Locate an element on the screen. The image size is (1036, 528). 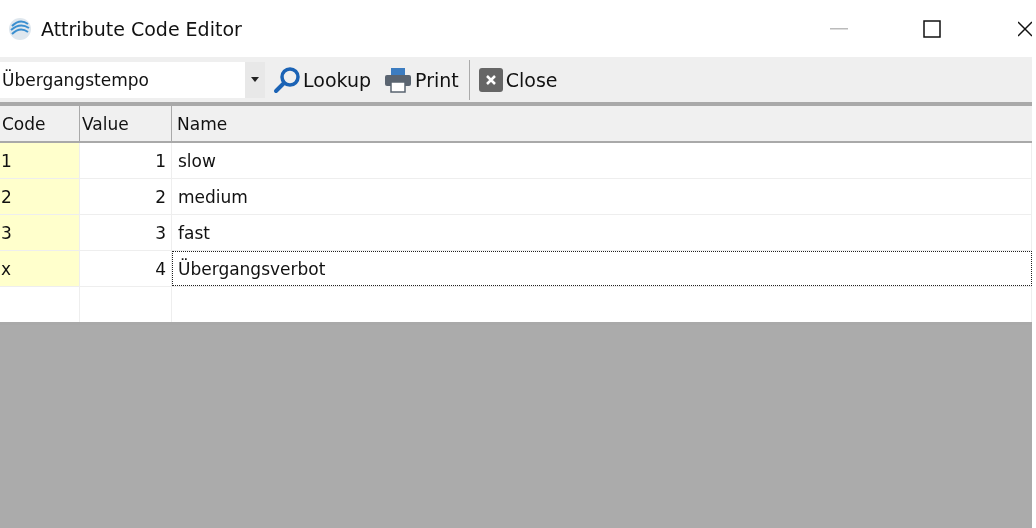
column-header: Code is located at coordinates (40, 123).